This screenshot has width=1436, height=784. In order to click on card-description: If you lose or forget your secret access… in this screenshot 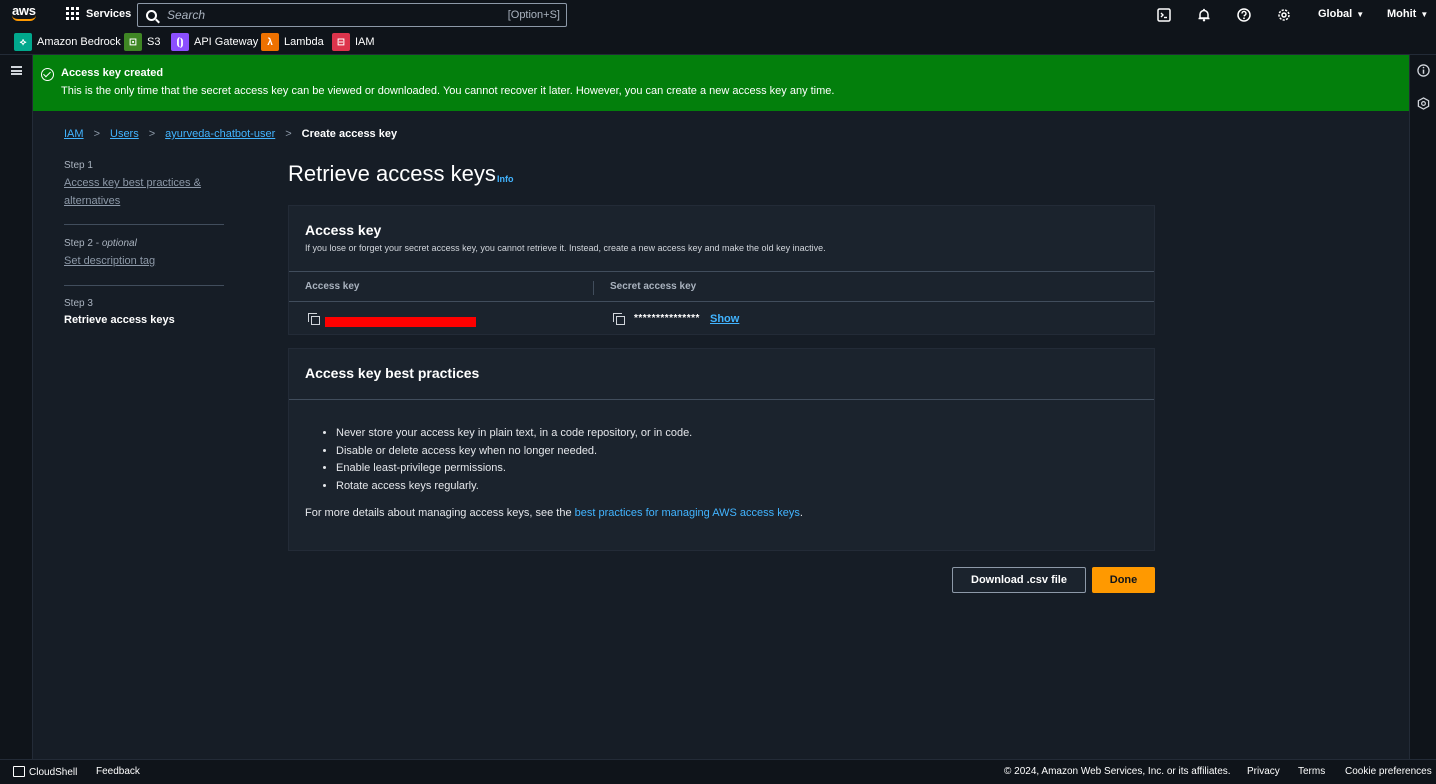, I will do `click(565, 248)`.